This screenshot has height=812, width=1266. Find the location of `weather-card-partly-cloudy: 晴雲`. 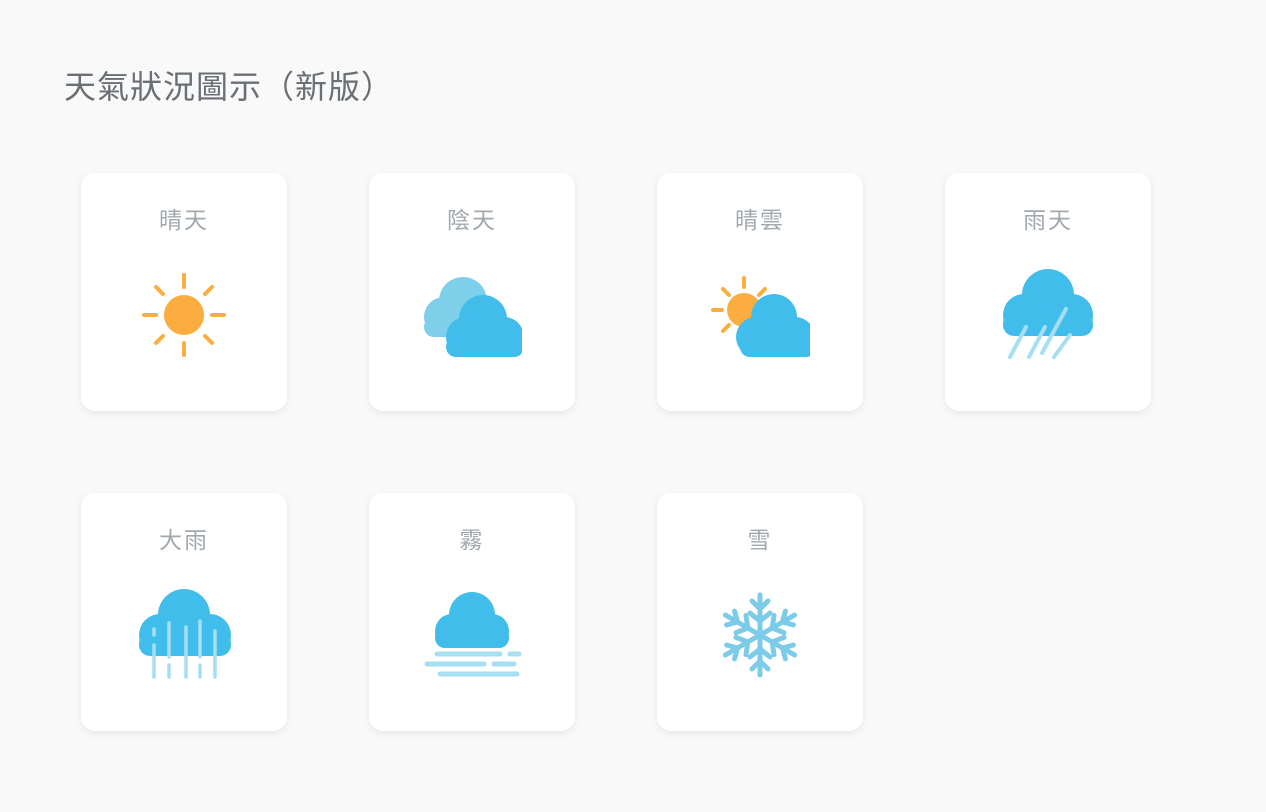

weather-card-partly-cloudy: 晴雲 is located at coordinates (760, 292).